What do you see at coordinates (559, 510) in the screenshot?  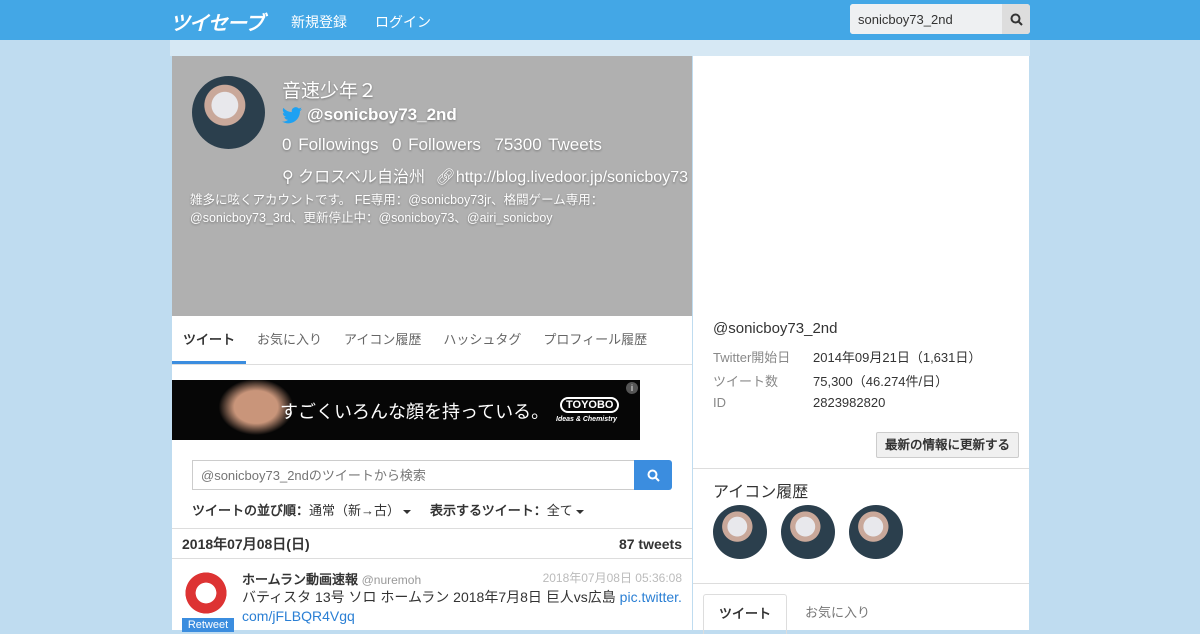 I see `filter-value: 全て` at bounding box center [559, 510].